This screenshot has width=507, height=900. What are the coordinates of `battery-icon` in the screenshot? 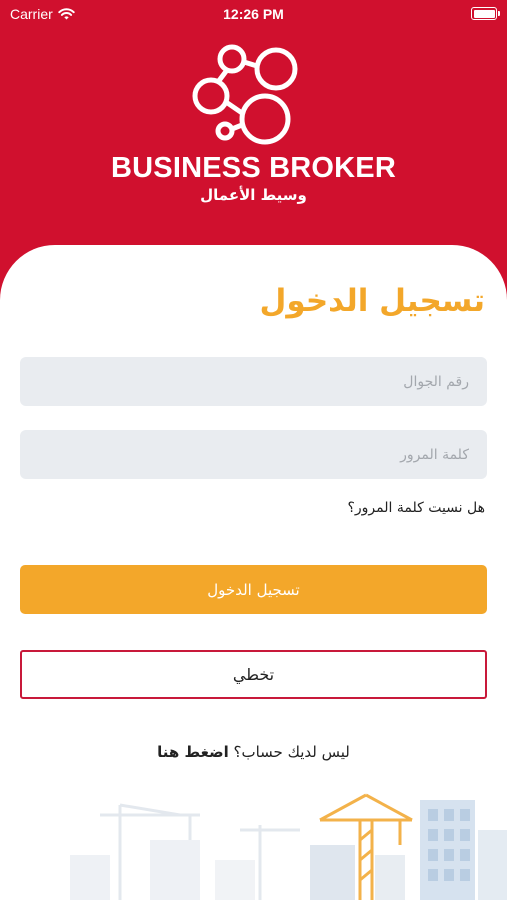 It's located at (485, 13).